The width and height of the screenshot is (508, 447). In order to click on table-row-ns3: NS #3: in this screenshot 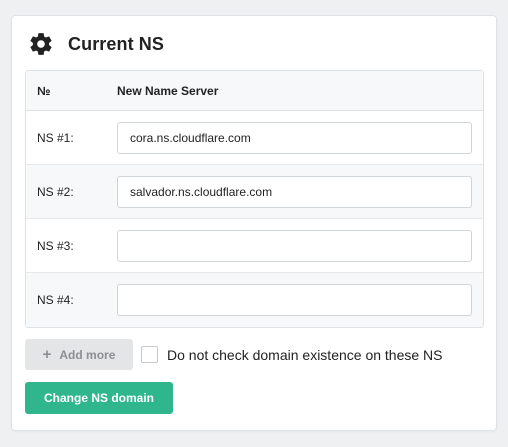, I will do `click(254, 246)`.